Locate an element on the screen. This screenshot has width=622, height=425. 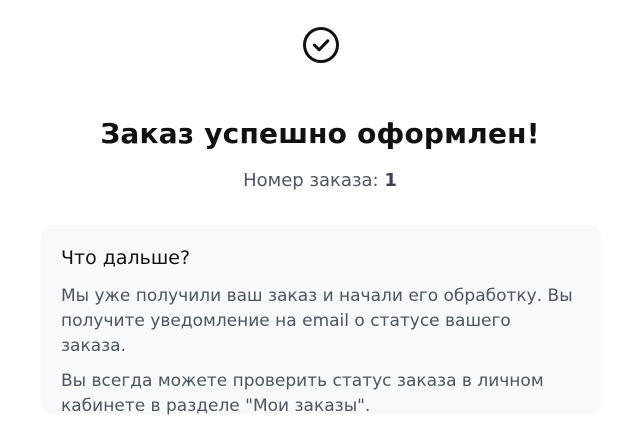
order-number-value: 1 is located at coordinates (390, 180).